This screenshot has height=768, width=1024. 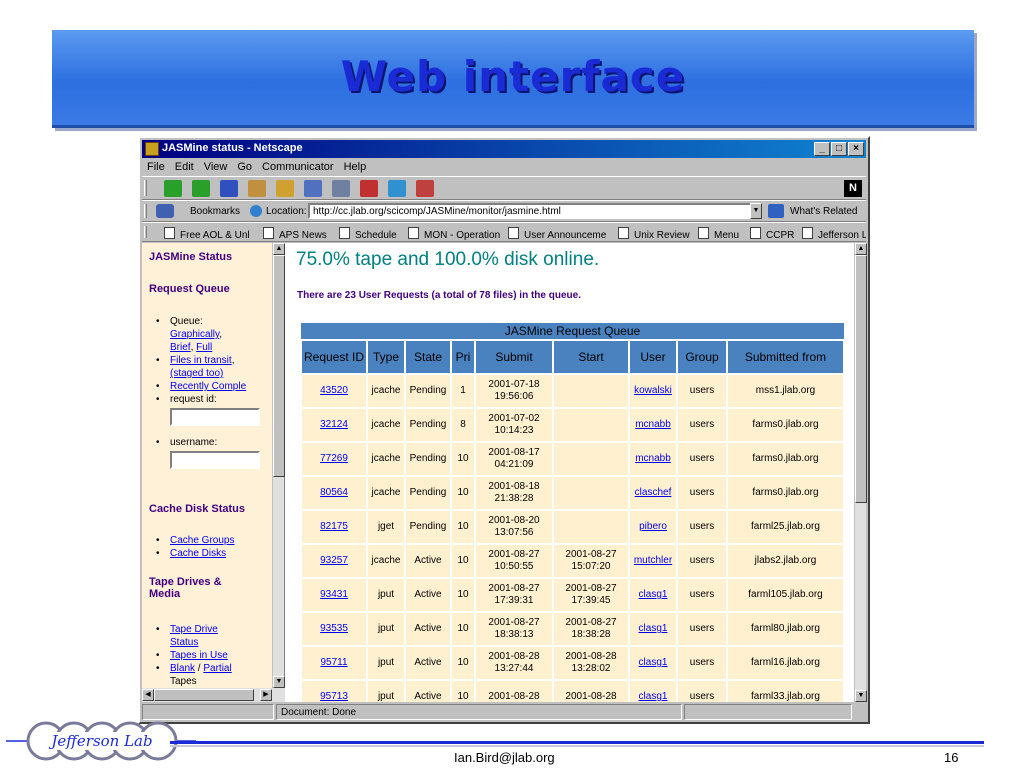 What do you see at coordinates (768, 712) in the screenshot?
I see `component-bar` at bounding box center [768, 712].